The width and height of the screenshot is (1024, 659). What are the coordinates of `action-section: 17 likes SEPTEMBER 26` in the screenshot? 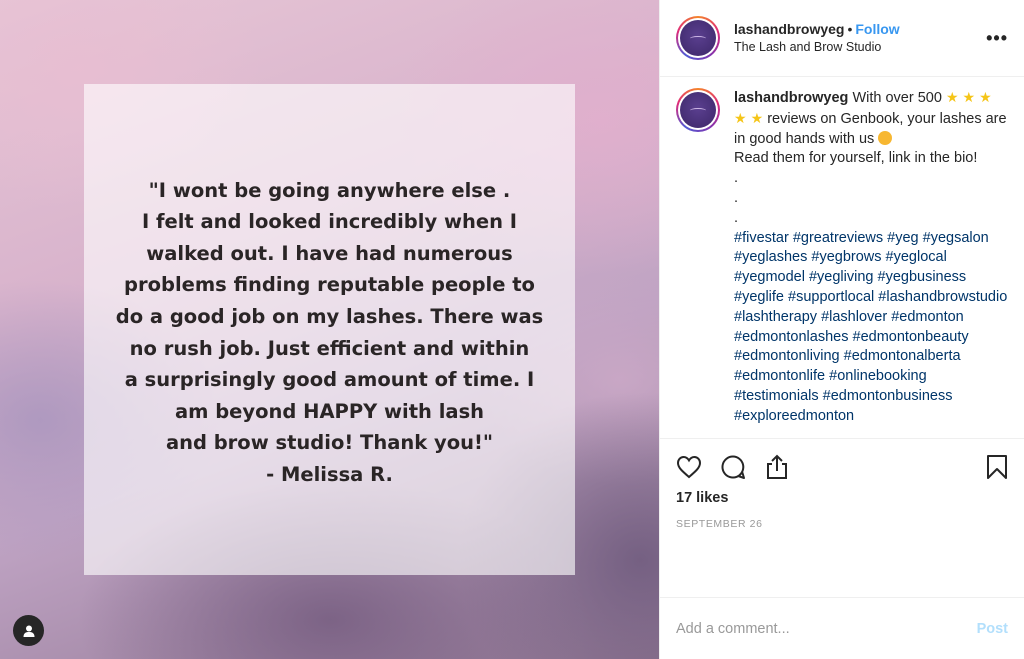 It's located at (842, 517).